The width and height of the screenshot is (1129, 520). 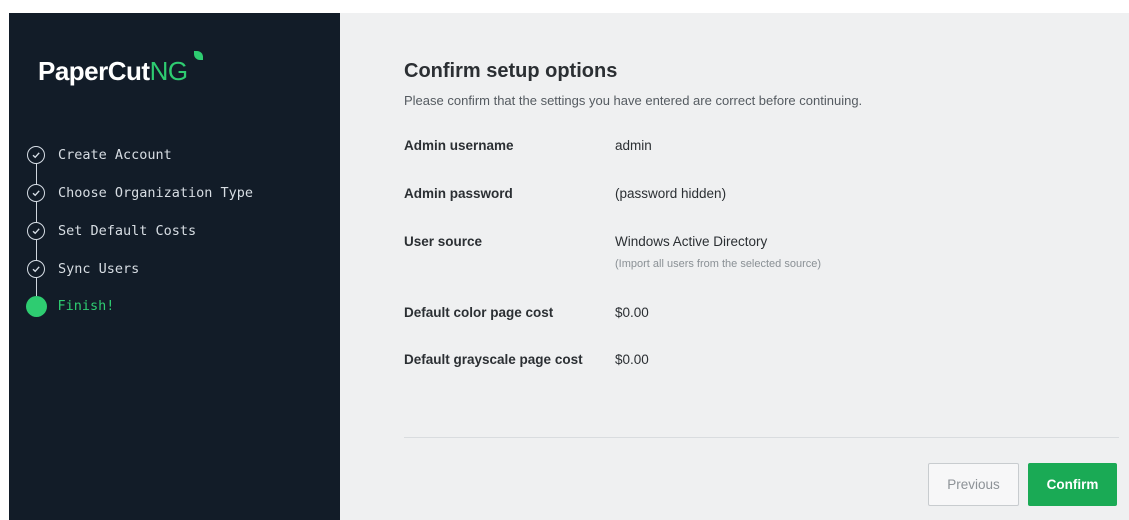 What do you see at coordinates (459, 145) in the screenshot?
I see `admin-username-label: Admin username` at bounding box center [459, 145].